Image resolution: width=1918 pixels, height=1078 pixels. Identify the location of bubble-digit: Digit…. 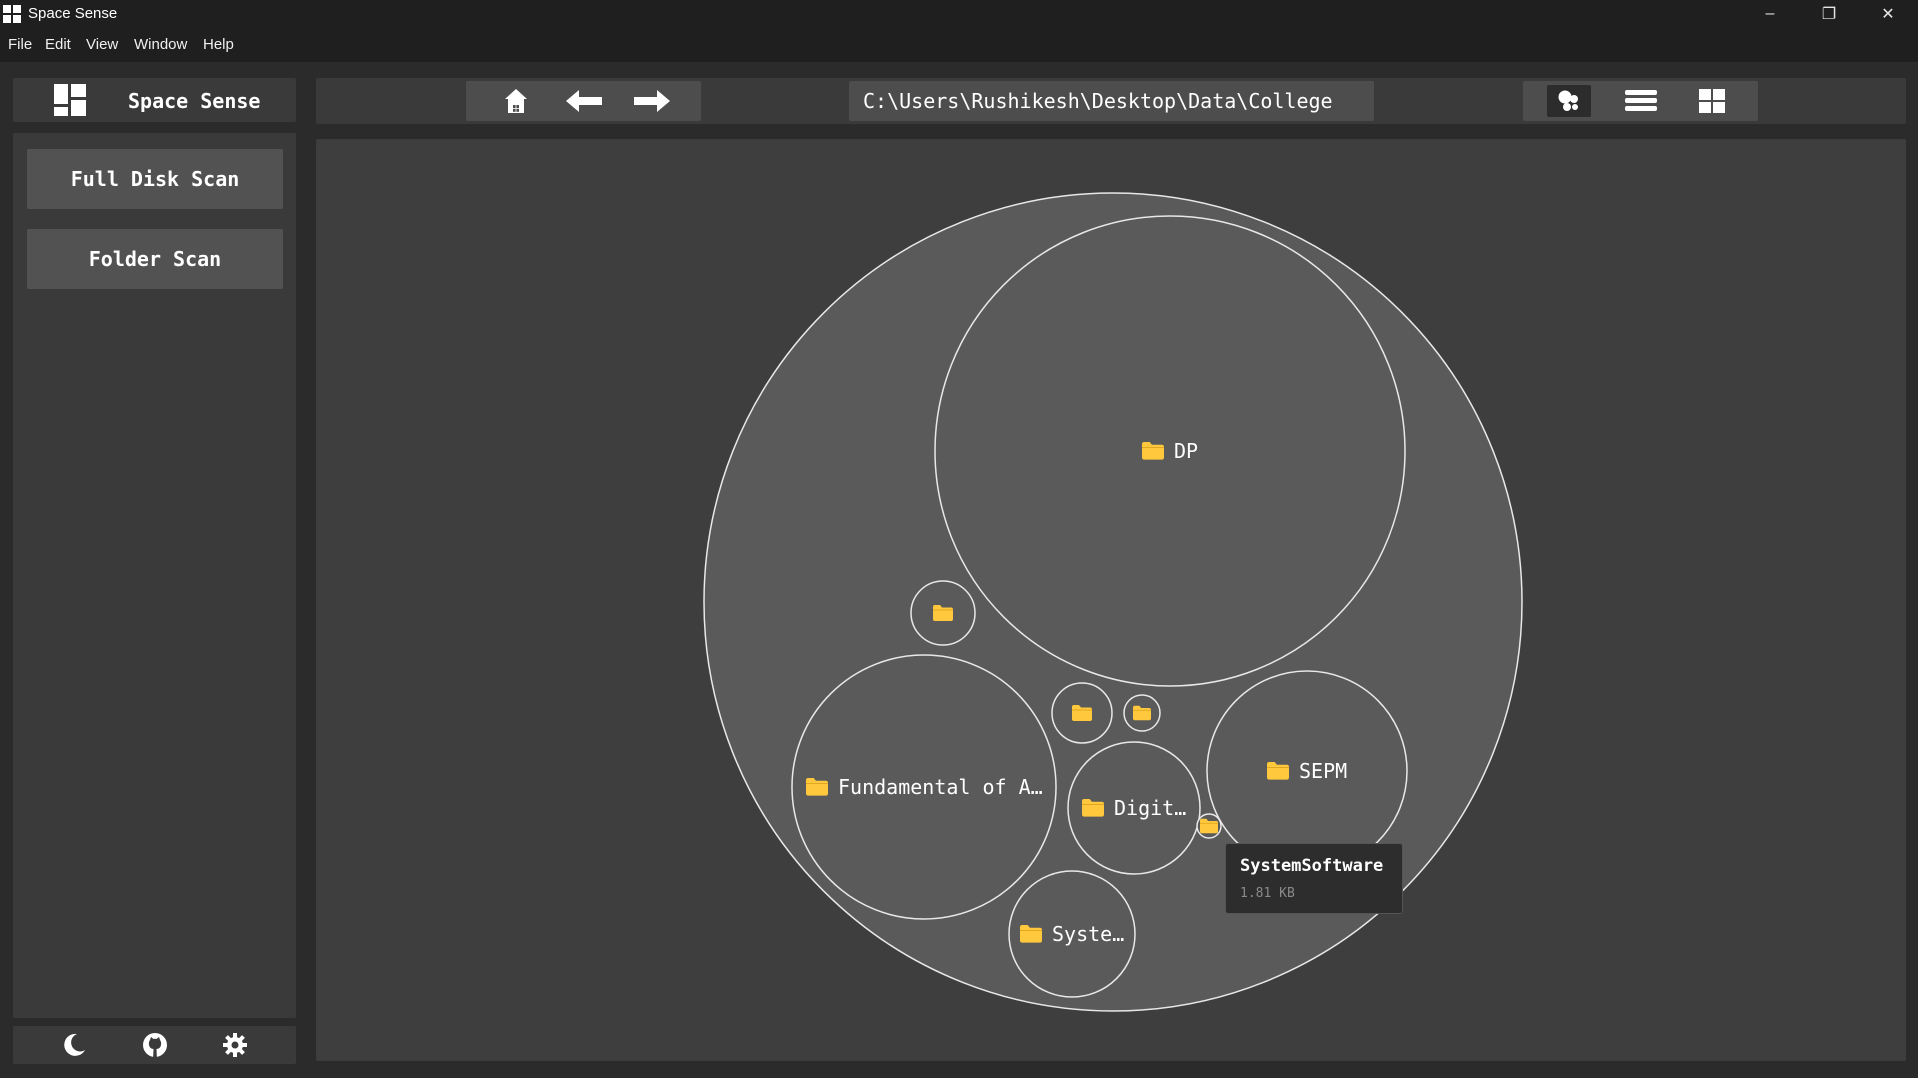
(1134, 808).